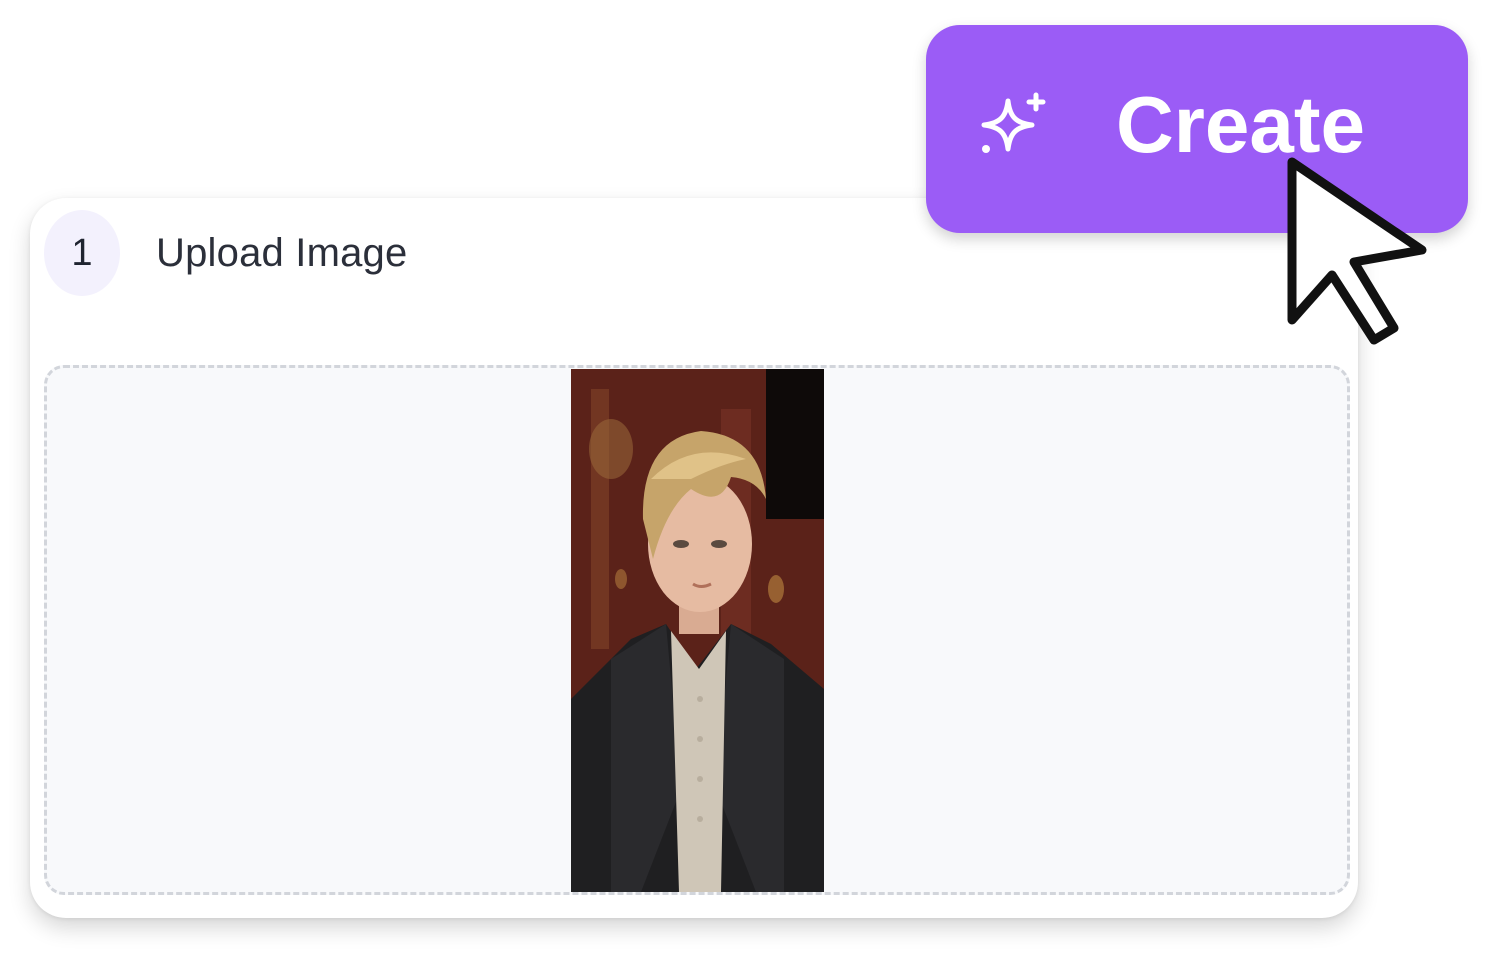 This screenshot has height=956, width=1498. What do you see at coordinates (1357, 251) in the screenshot?
I see `mouse-pointer-icon` at bounding box center [1357, 251].